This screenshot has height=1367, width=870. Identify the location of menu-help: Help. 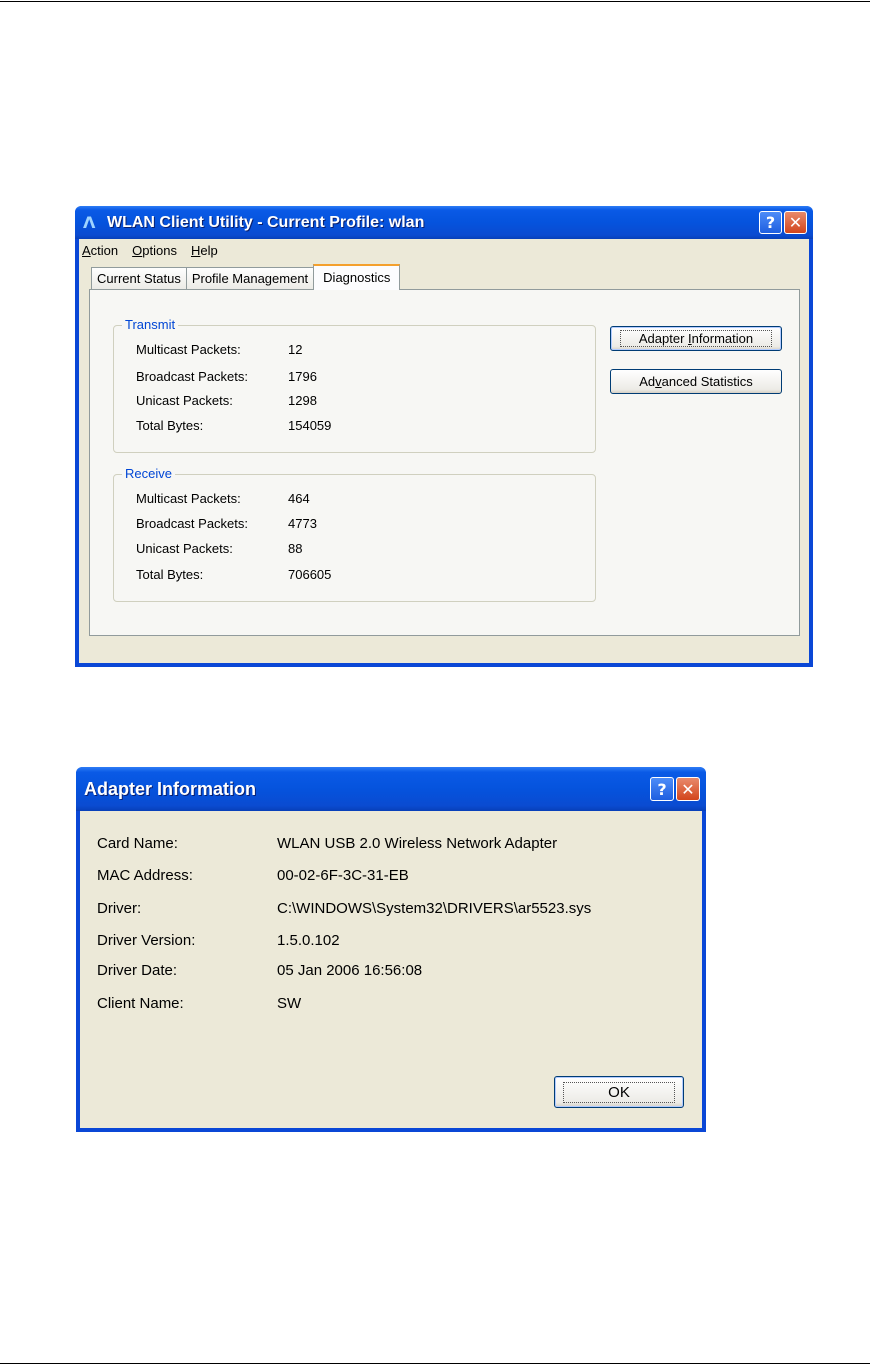
(204, 250).